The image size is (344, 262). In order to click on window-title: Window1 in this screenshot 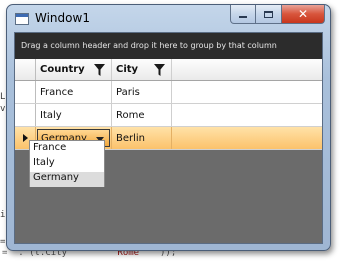, I will do `click(62, 18)`.